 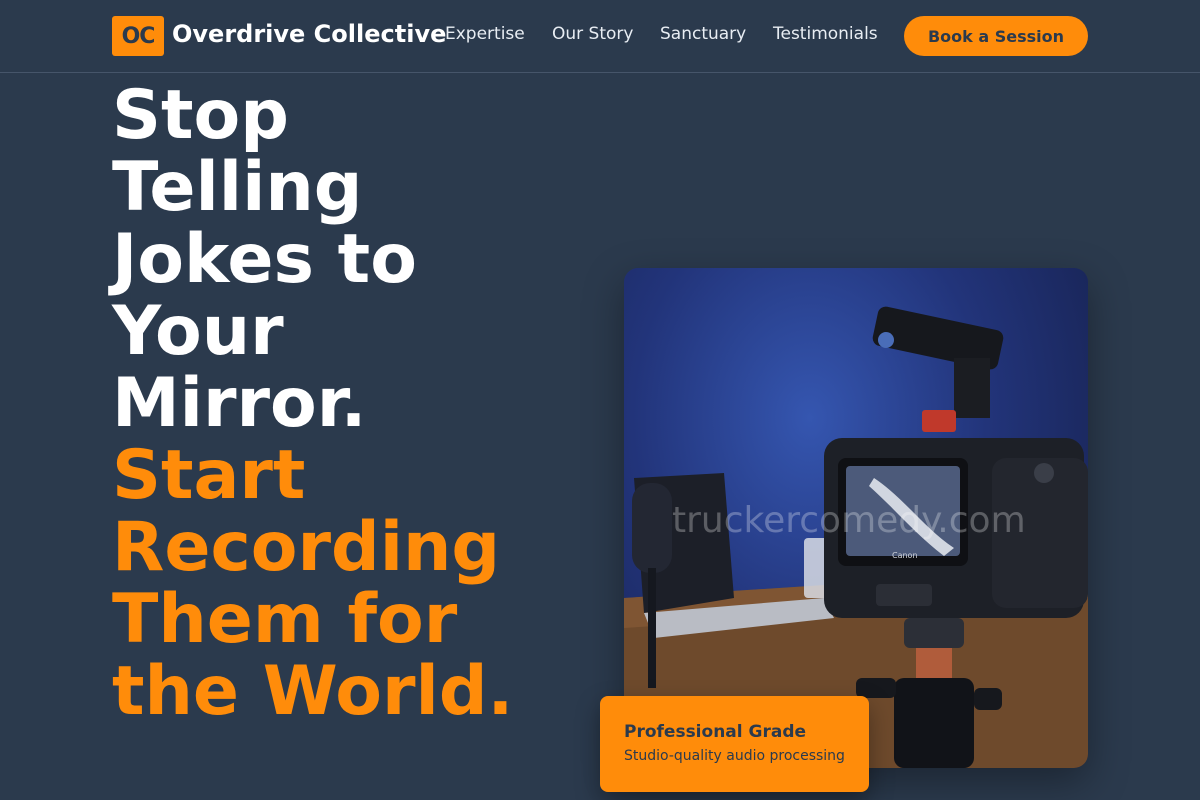 I want to click on nav-link-expertise: Expertise, so click(x=485, y=34).